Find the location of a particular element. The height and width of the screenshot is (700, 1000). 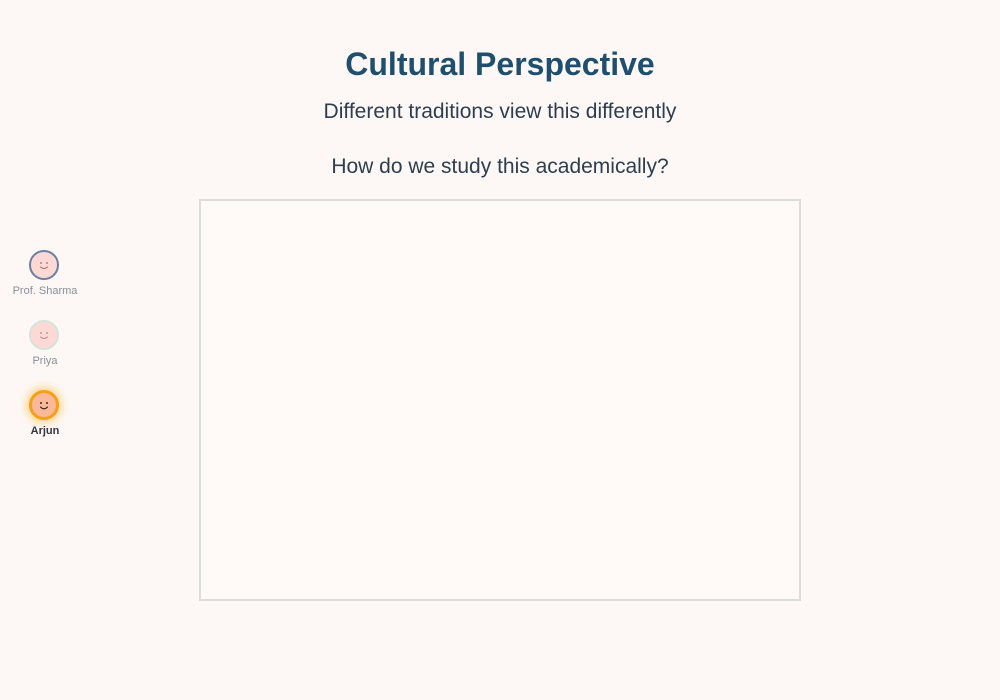

speaker-name: Prof. Sharma is located at coordinates (45, 291).